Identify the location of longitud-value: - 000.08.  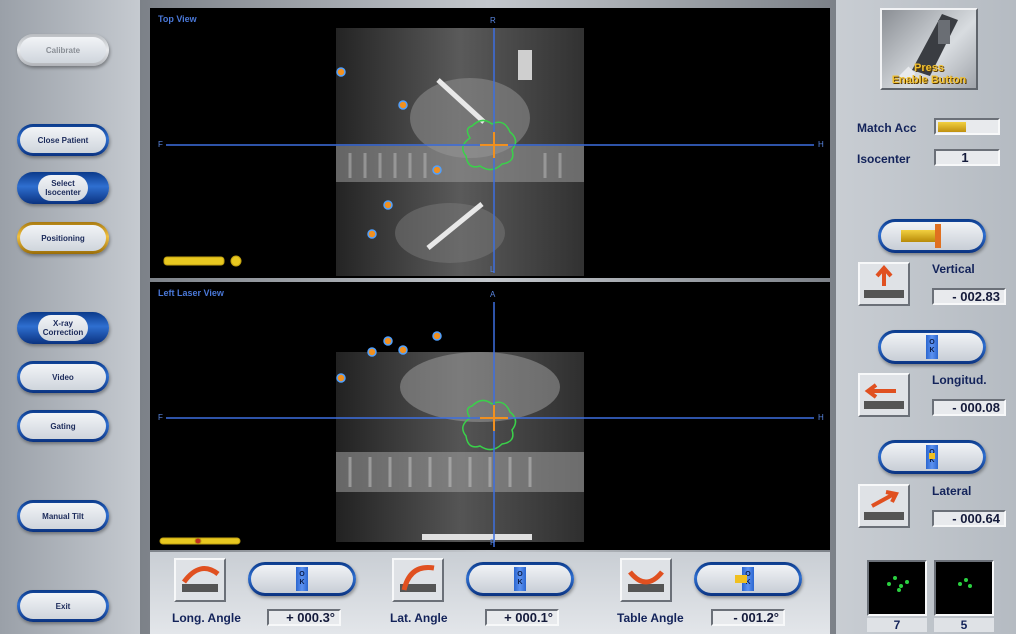
(969, 407).